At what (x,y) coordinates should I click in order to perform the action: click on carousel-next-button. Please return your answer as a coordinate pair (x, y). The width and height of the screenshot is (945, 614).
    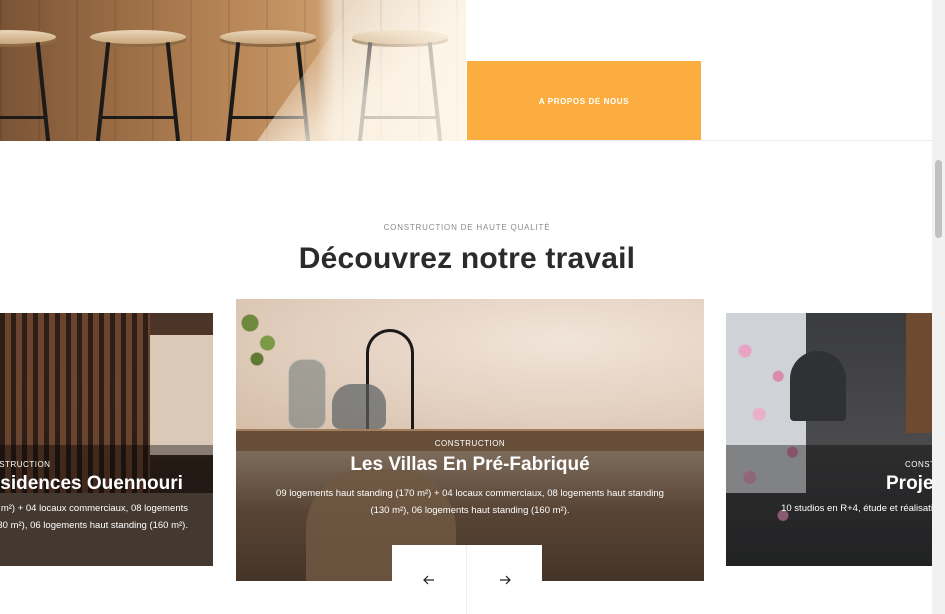
    Looking at the image, I should click on (504, 579).